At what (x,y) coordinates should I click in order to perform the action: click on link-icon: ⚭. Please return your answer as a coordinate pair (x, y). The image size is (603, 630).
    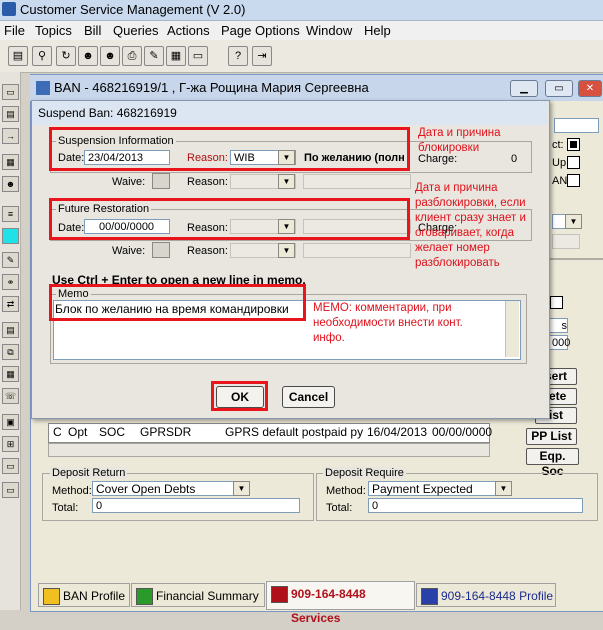
    Looking at the image, I should click on (10, 282).